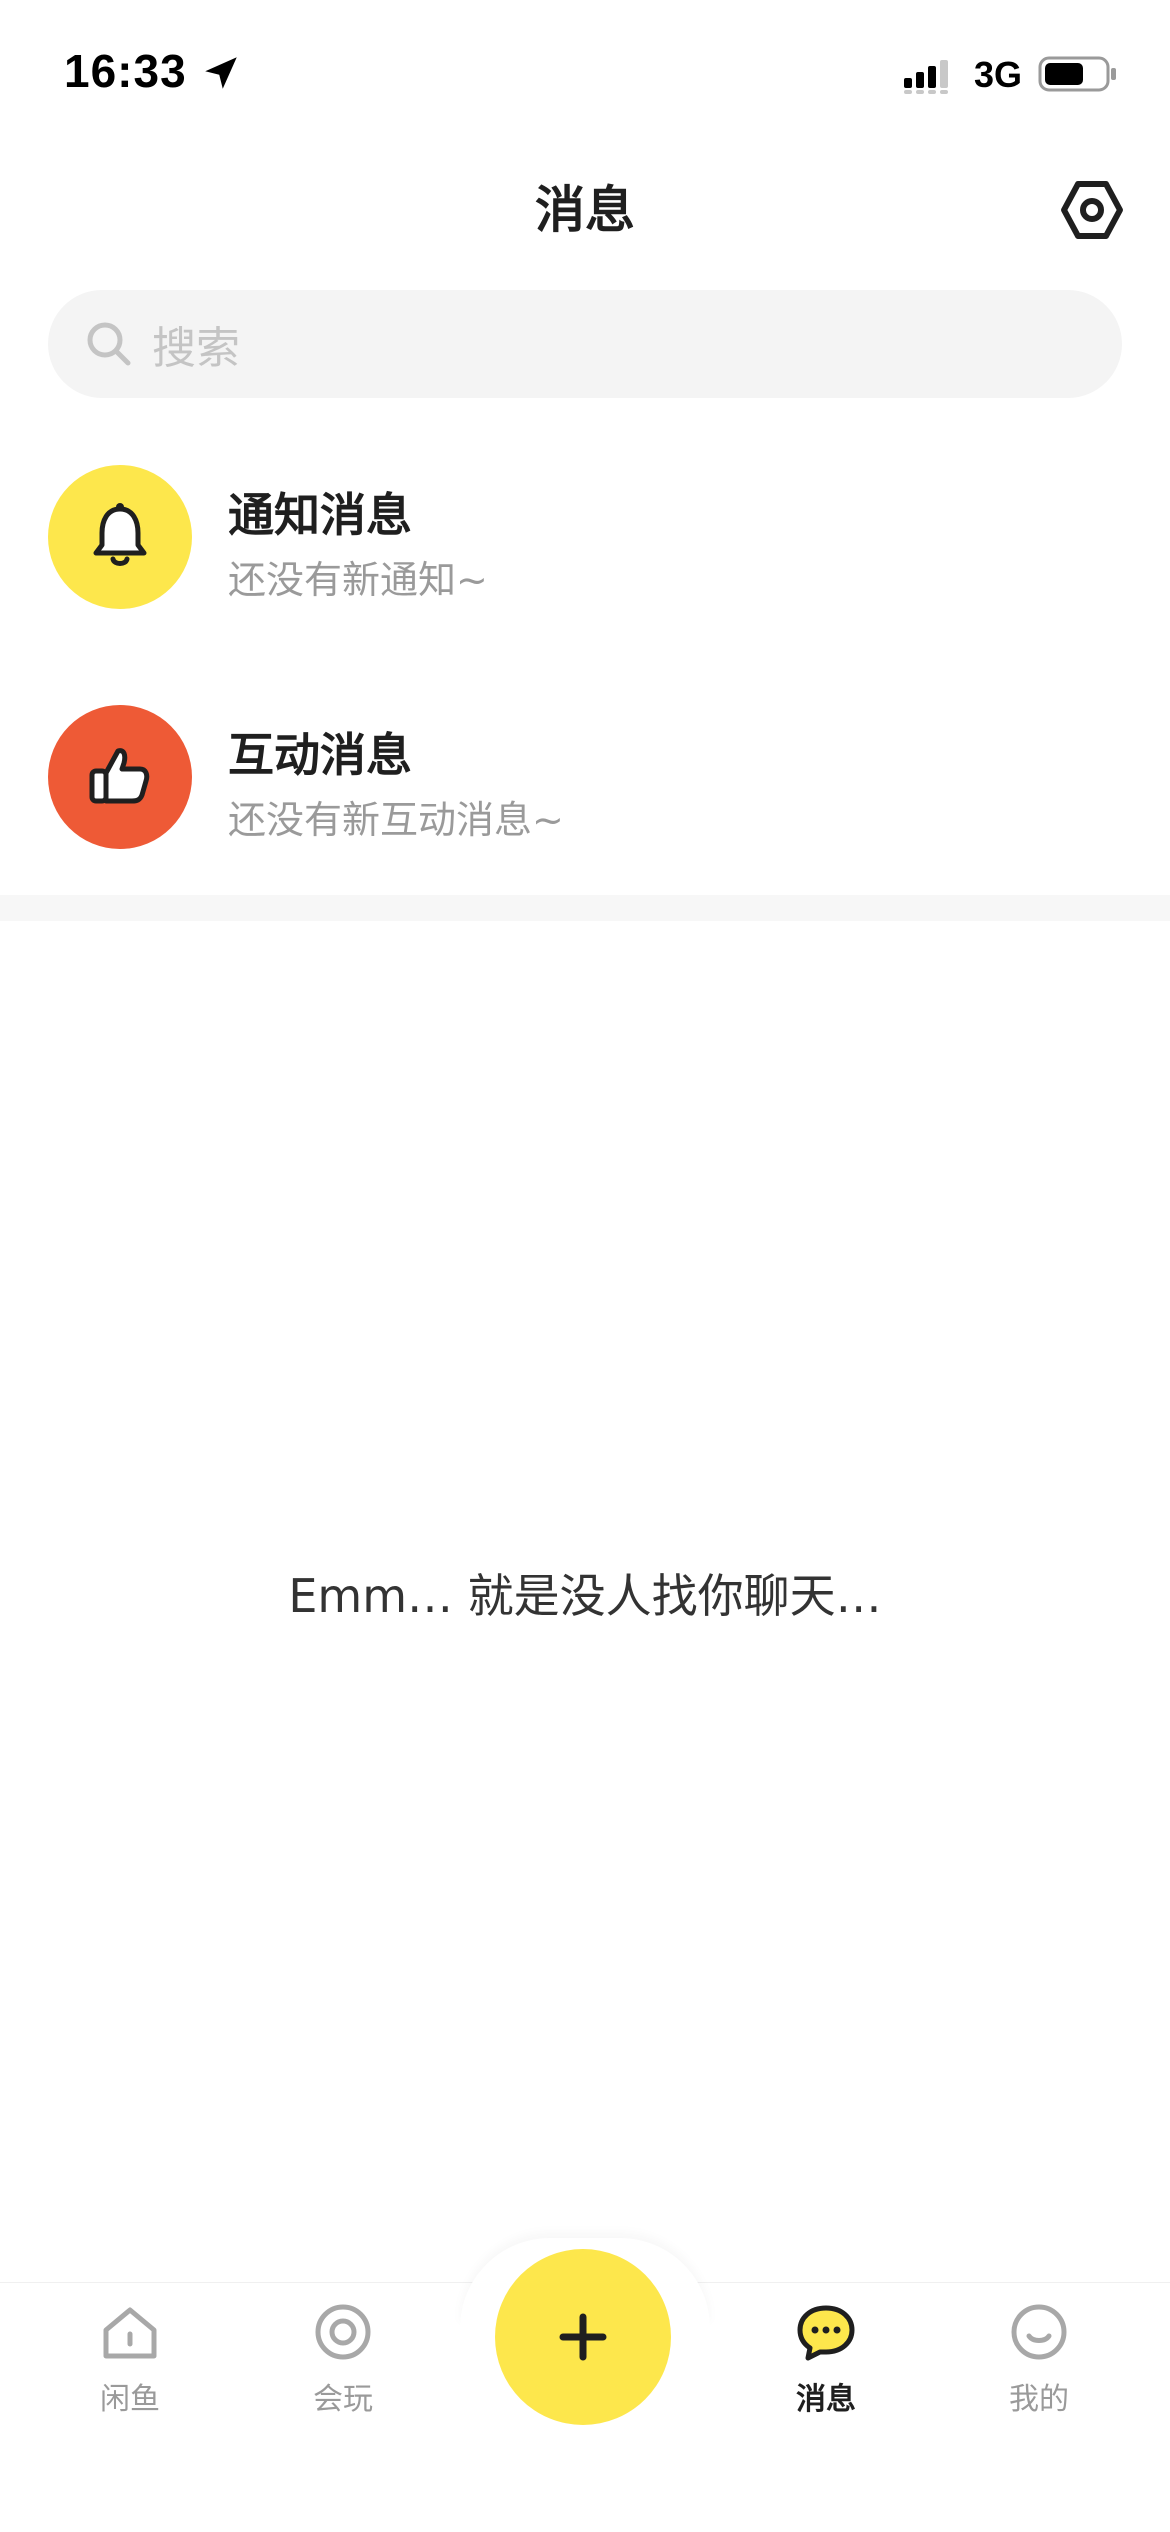 This screenshot has height=2532, width=1170. Describe the element at coordinates (826, 2399) in the screenshot. I see `tab-label: 消息` at that location.